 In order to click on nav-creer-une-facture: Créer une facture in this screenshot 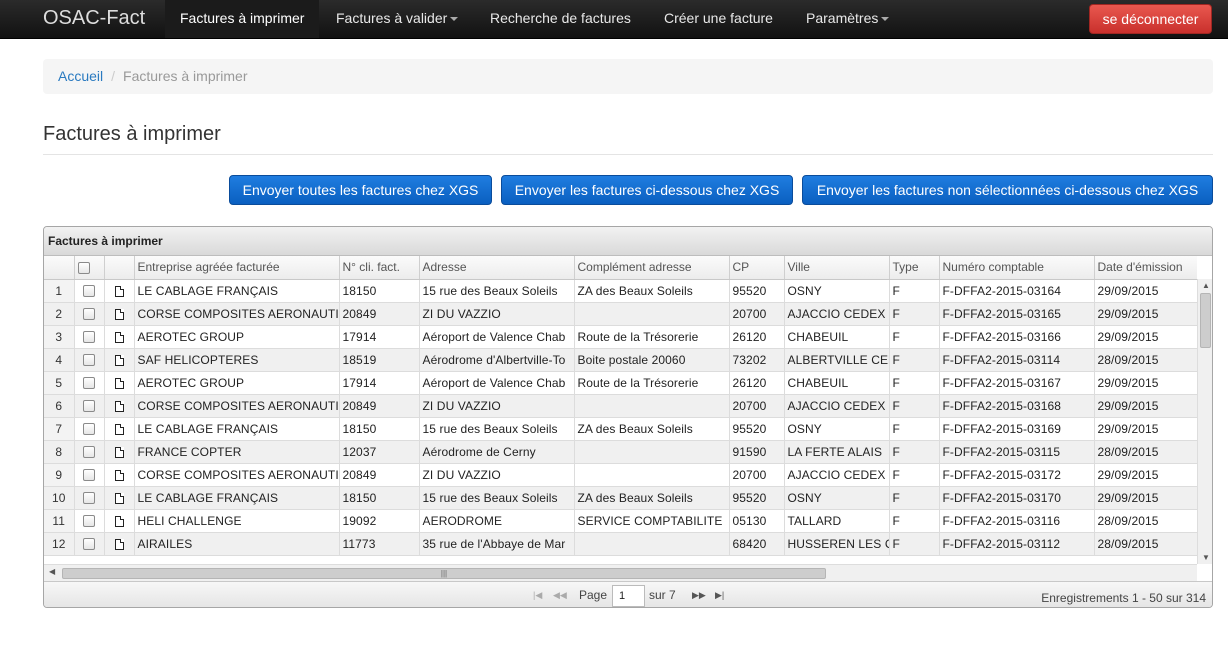, I will do `click(718, 19)`.